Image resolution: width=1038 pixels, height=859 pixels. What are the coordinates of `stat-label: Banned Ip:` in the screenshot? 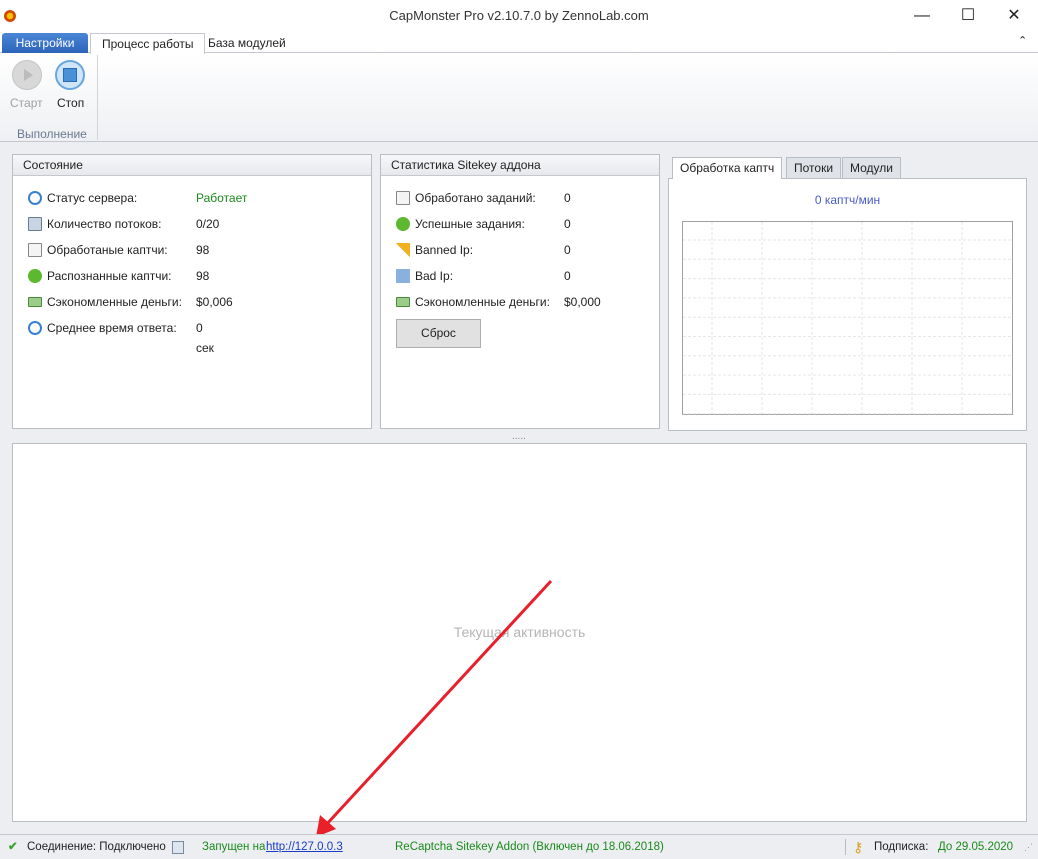 It's located at (444, 250).